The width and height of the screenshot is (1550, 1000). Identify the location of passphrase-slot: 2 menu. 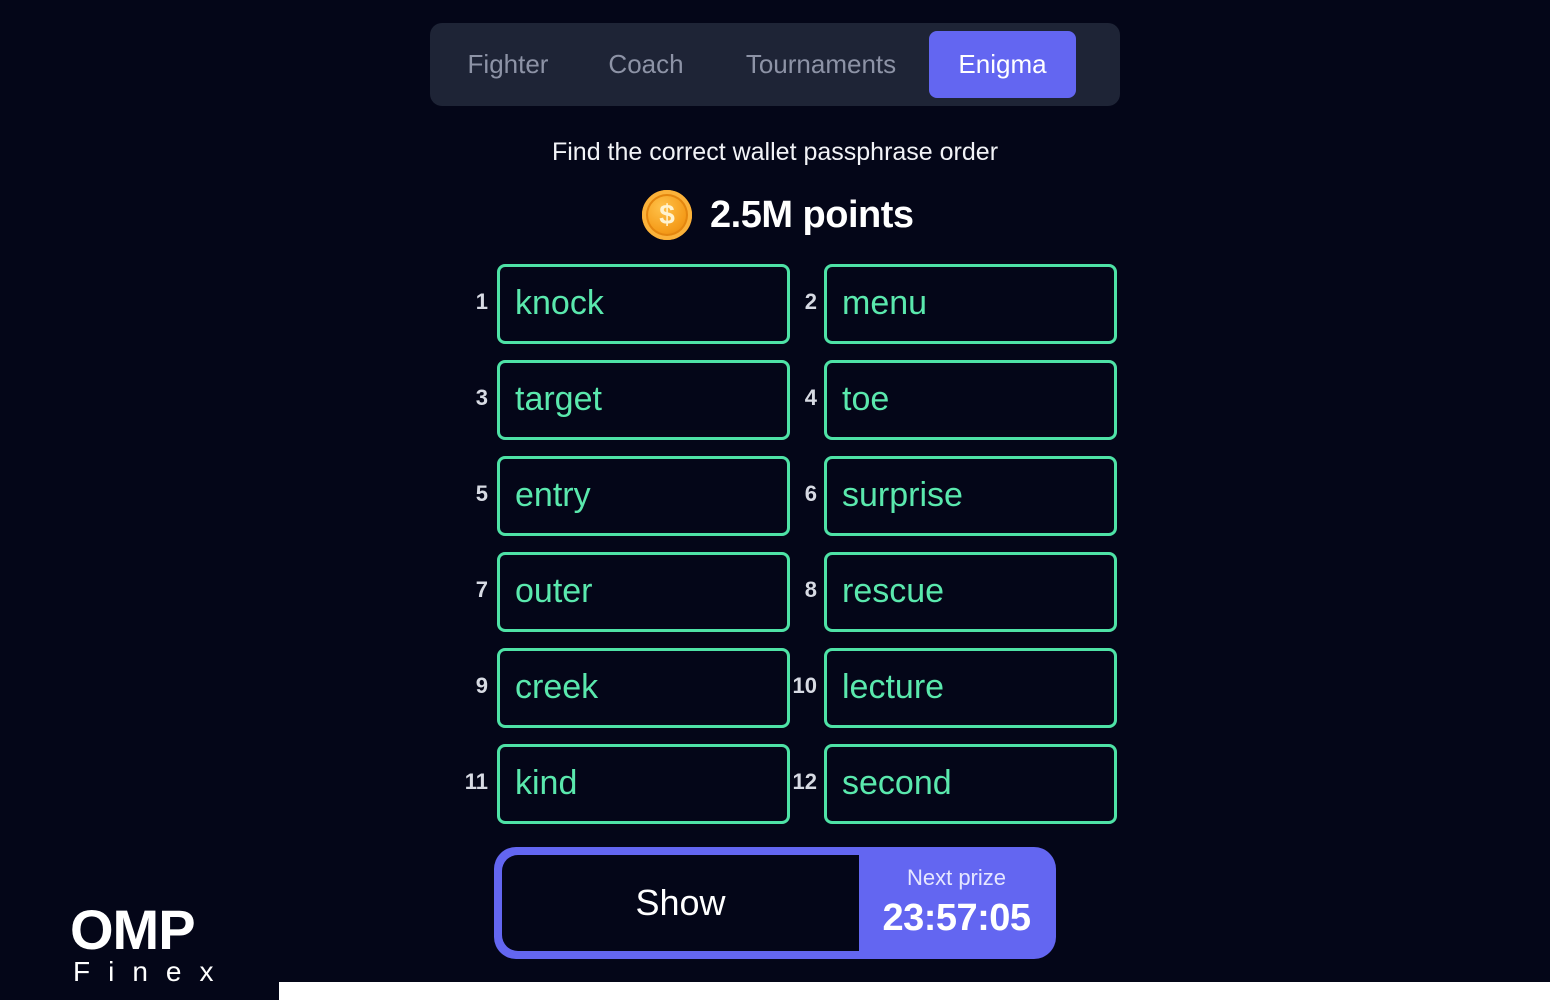
(952, 303).